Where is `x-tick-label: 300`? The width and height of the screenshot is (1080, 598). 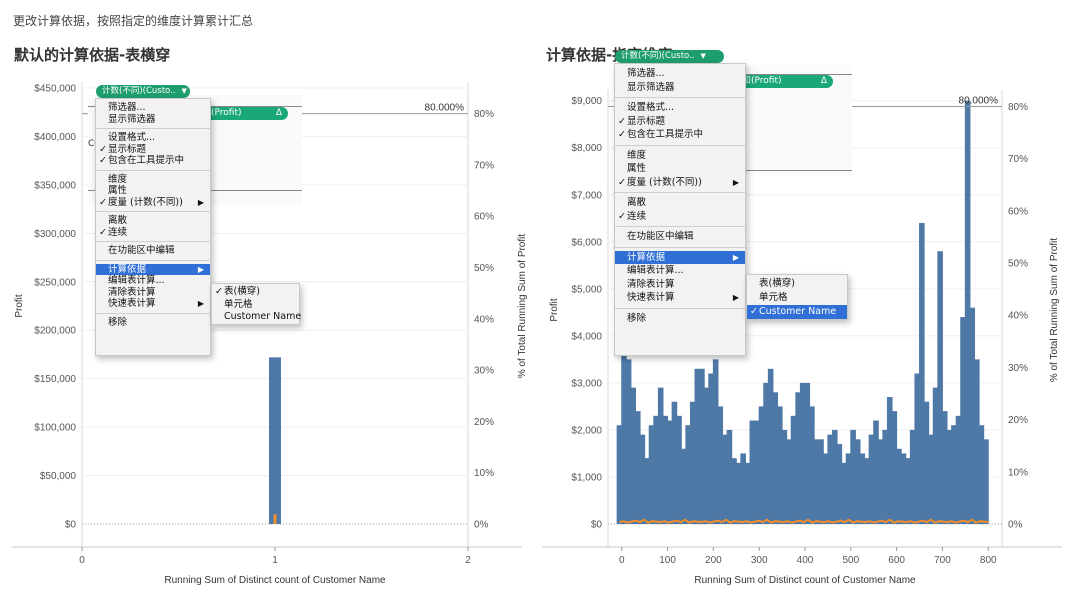 x-tick-label: 300 is located at coordinates (759, 560).